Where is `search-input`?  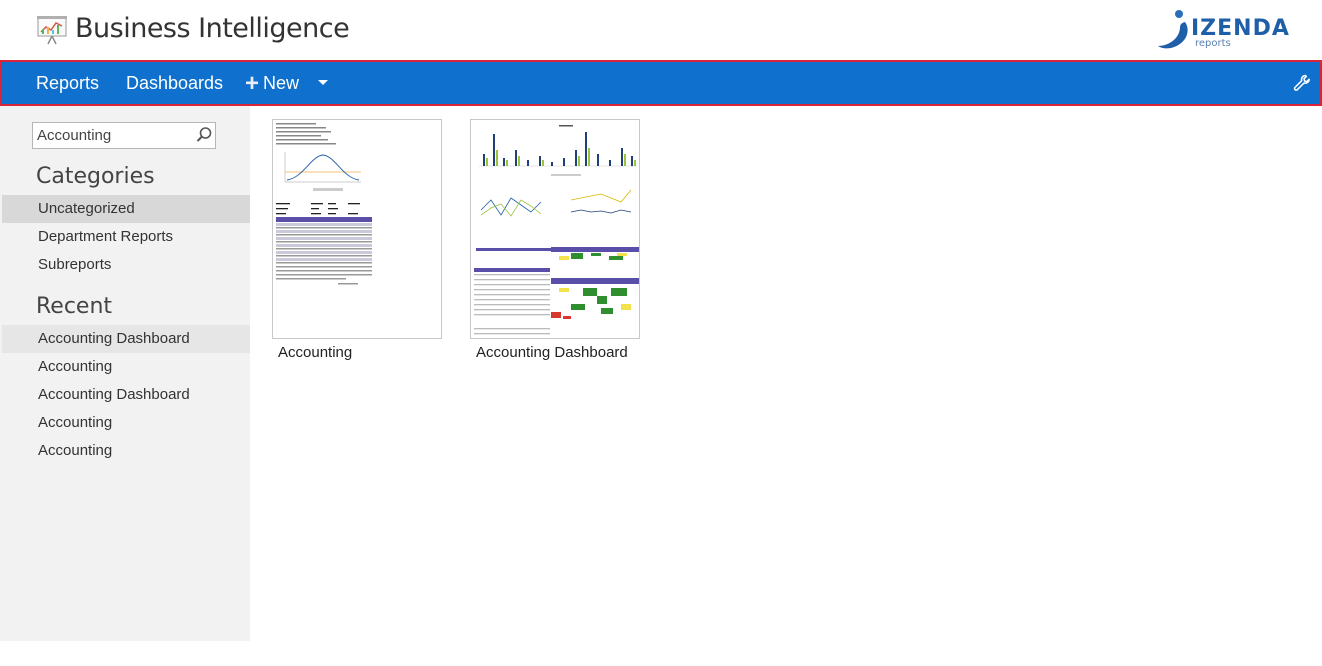 search-input is located at coordinates (112, 135).